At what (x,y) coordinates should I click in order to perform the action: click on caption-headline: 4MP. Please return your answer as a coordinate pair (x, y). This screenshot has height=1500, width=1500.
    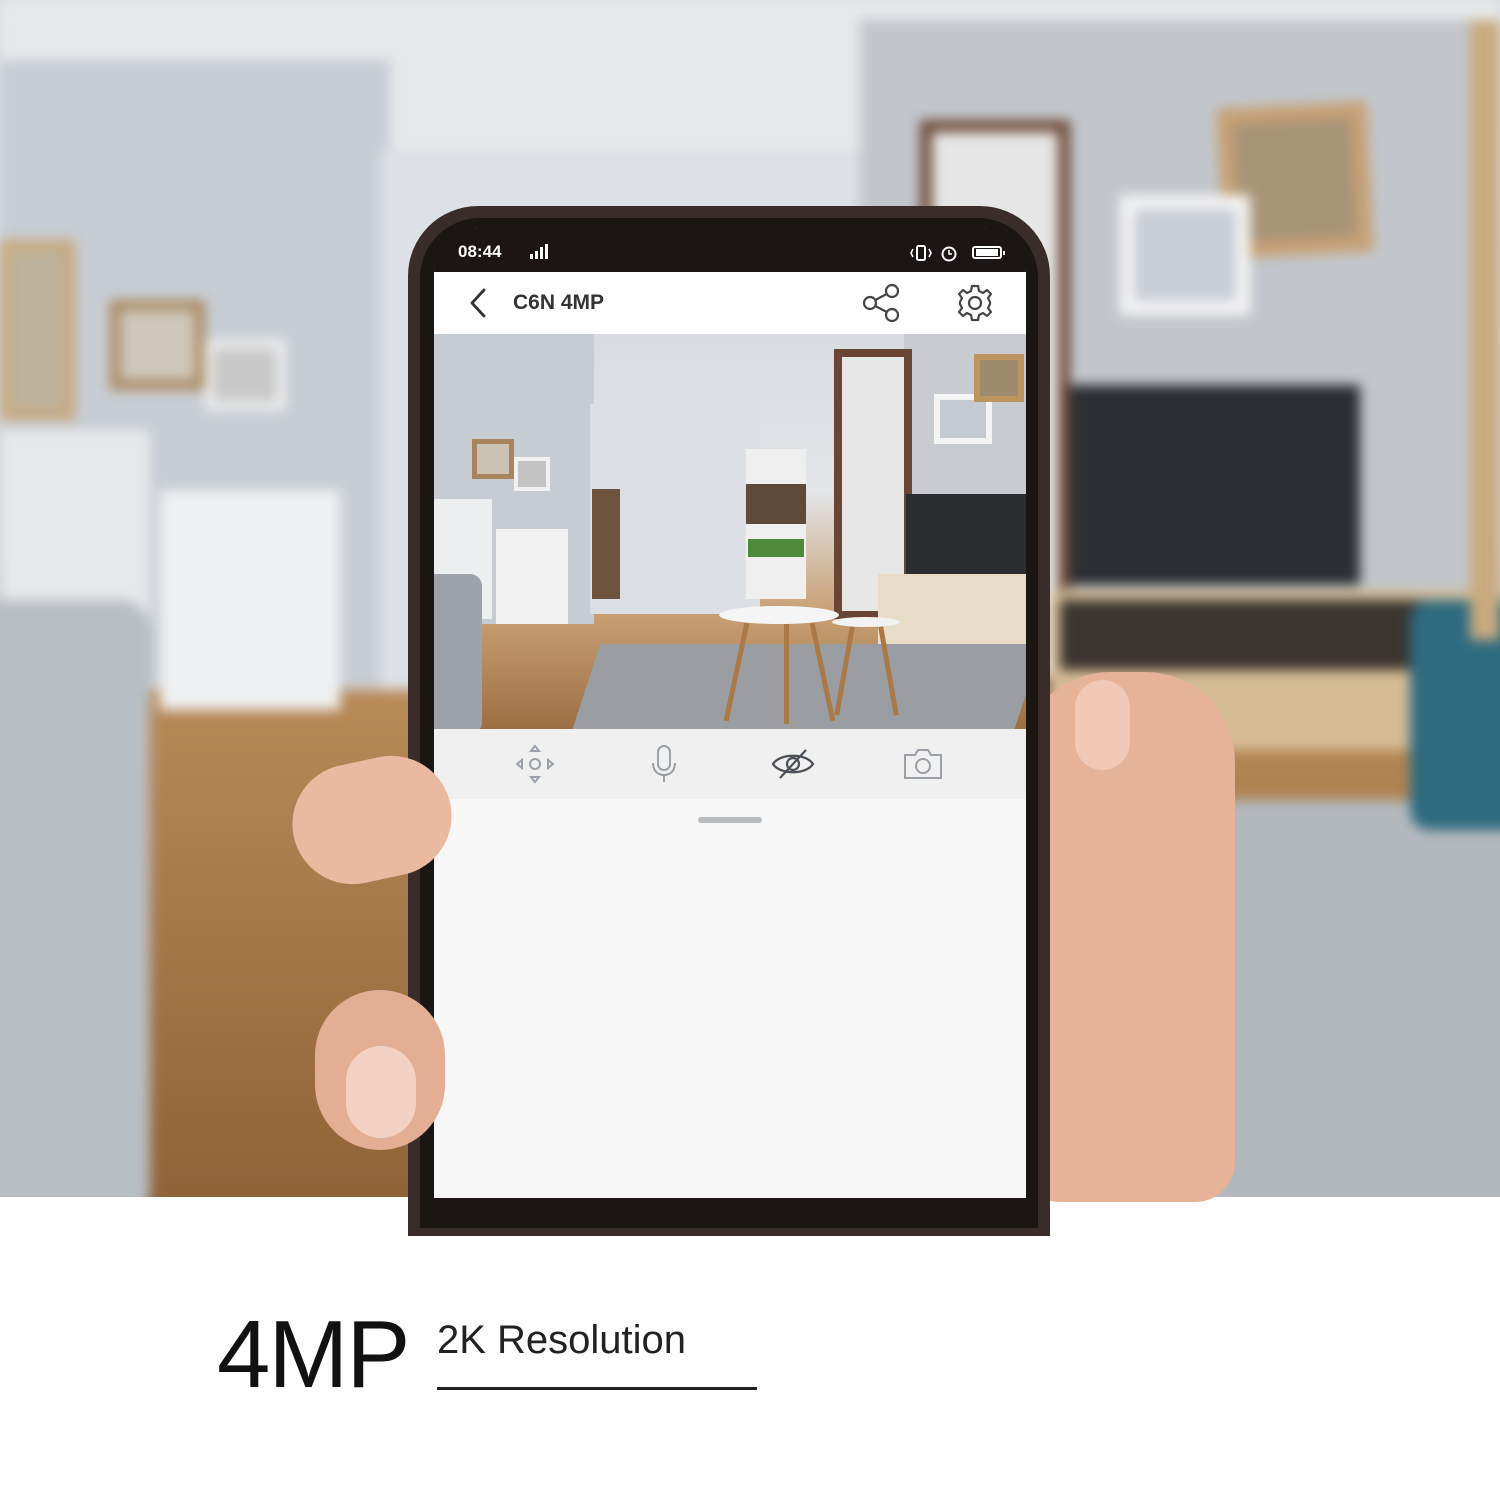
    Looking at the image, I should click on (313, 1354).